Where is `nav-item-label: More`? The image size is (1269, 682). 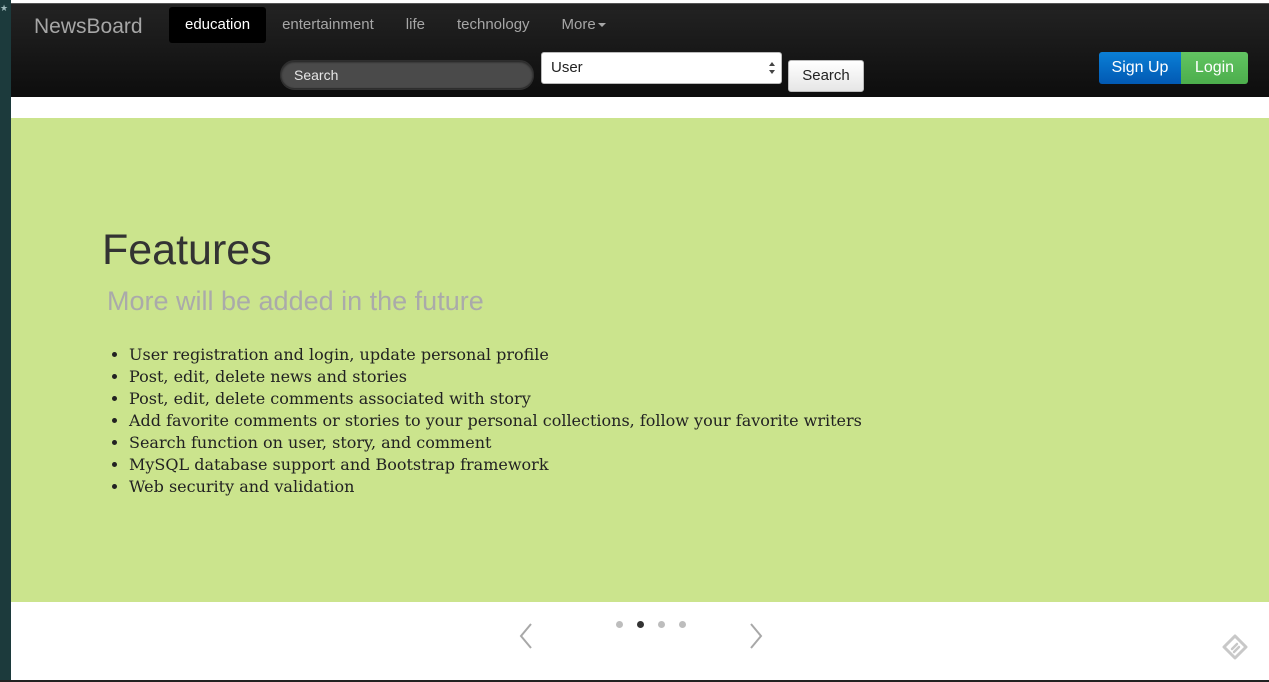
nav-item-label: More is located at coordinates (578, 24).